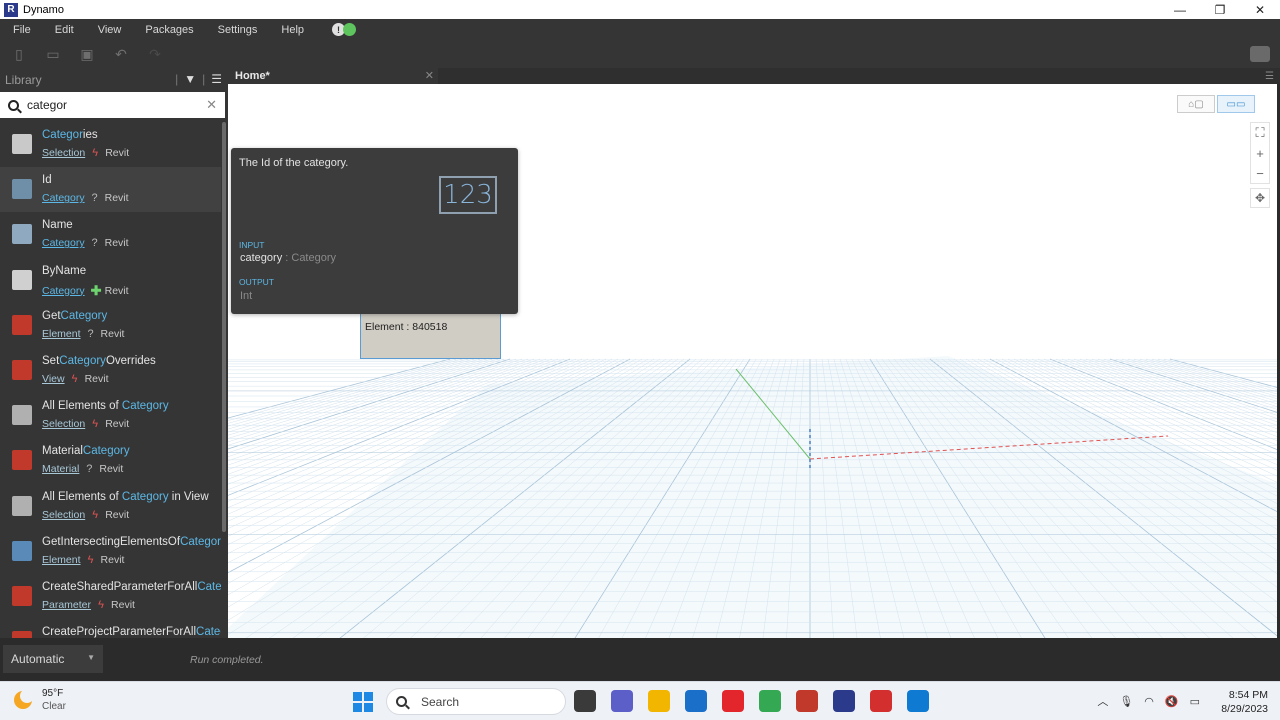 The image size is (1280, 720). Describe the element at coordinates (110, 144) in the screenshot. I see `library-item: Categories Selection ϟ Revit` at that location.